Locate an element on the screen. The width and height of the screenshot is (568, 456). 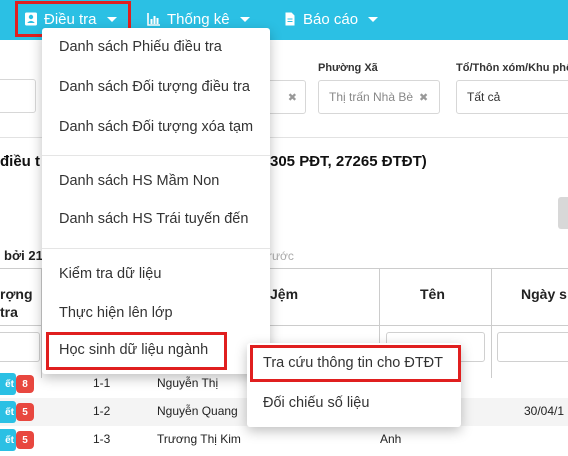
row-birthdate: 30/04/1 is located at coordinates (544, 411).